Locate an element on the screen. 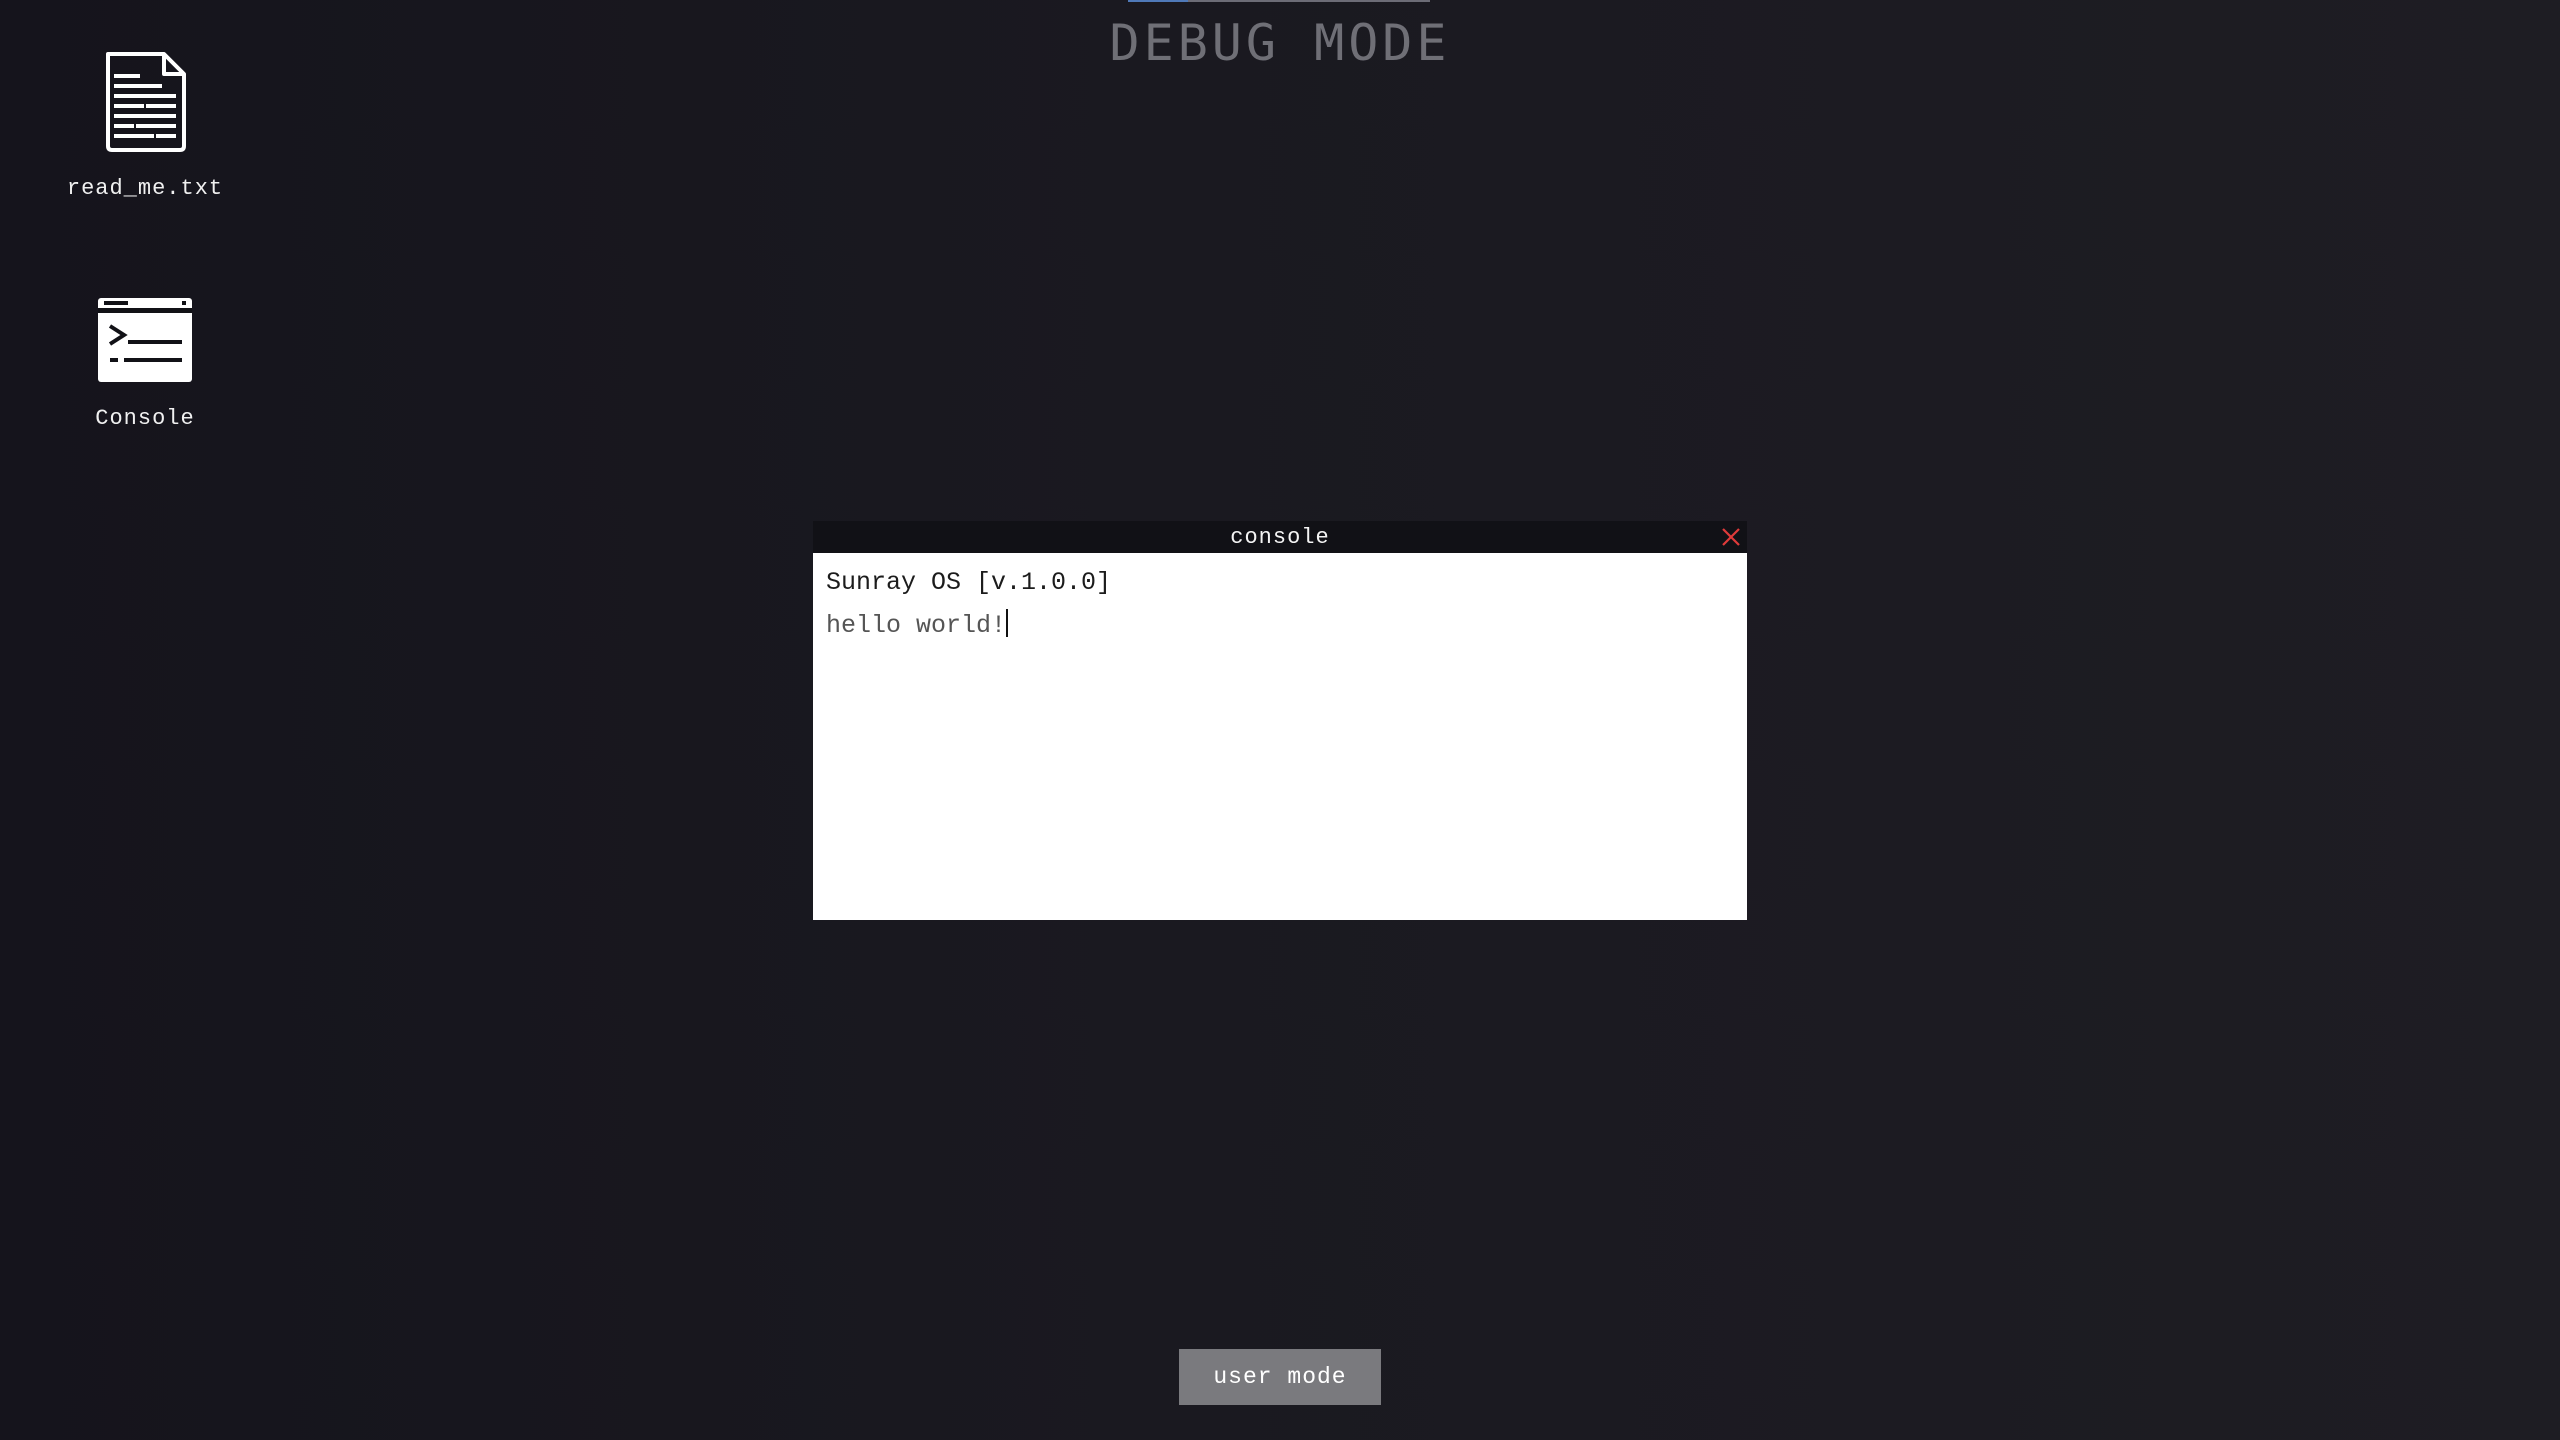  console-output-area: Sunray OS [v.1.0.0] hello world! is located at coordinates (1280, 604).